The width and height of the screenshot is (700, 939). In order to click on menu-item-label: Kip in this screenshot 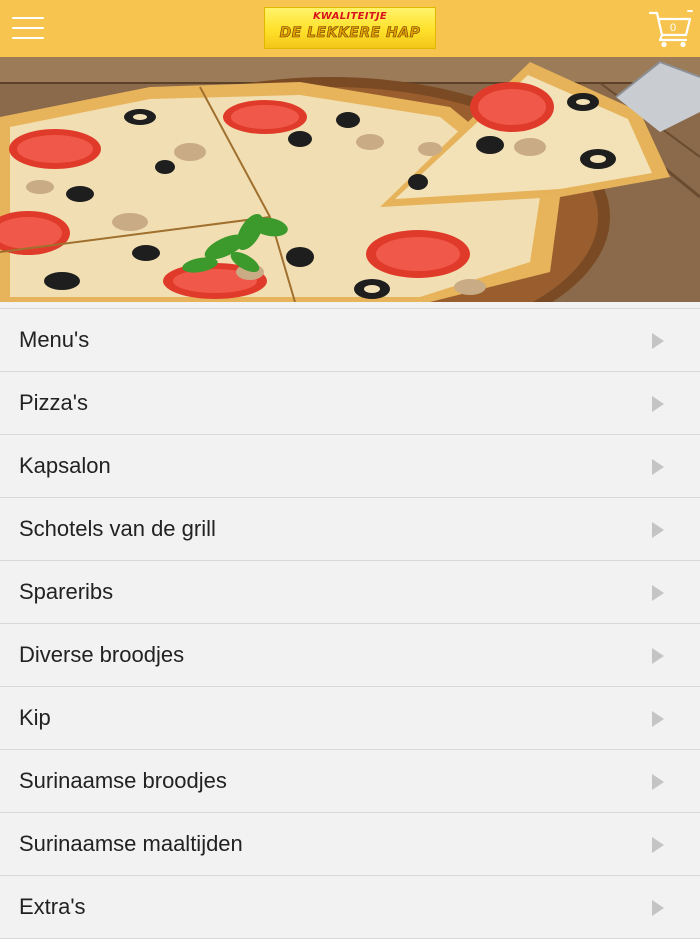, I will do `click(35, 717)`.